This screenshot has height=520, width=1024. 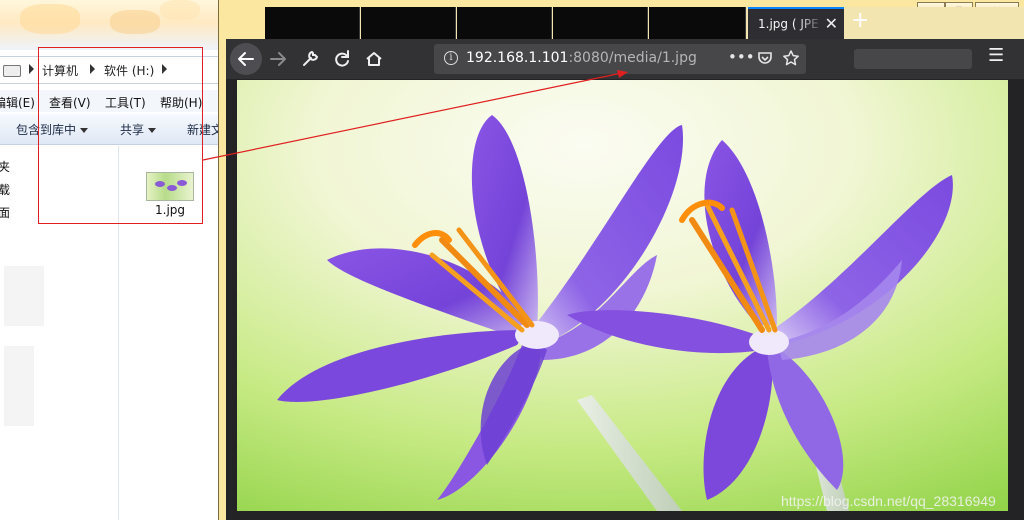 What do you see at coordinates (765, 60) in the screenshot?
I see `pocket-icon` at bounding box center [765, 60].